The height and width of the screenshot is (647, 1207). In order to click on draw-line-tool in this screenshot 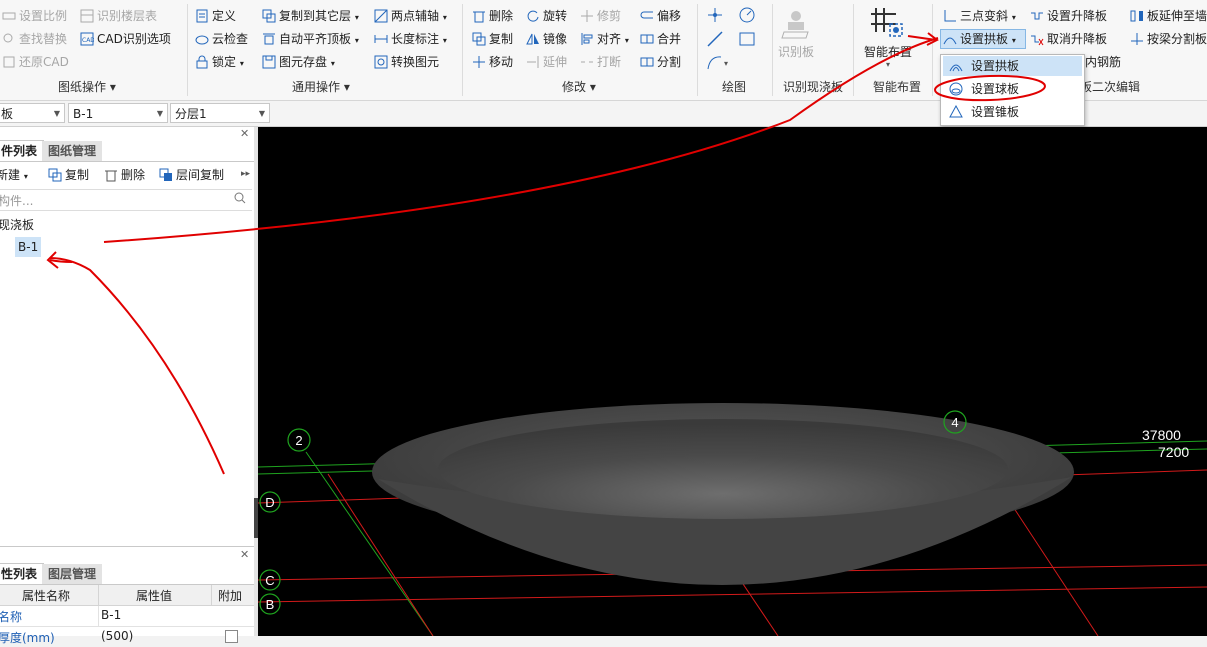, I will do `click(715, 40)`.